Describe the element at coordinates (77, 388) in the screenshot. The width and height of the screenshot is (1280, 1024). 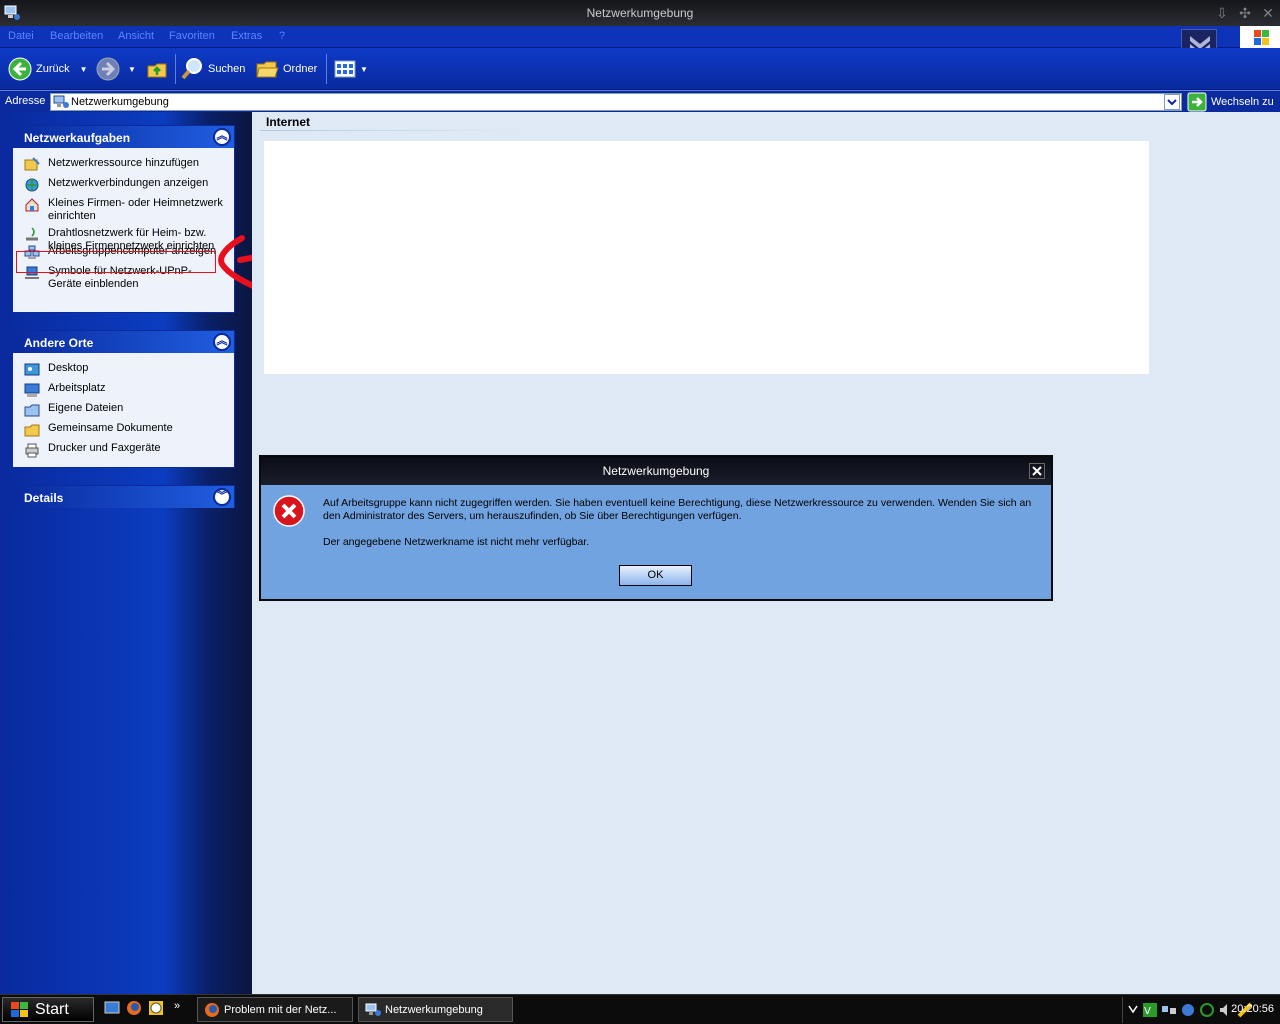
I see `place-label: Arbeitsplatz` at that location.